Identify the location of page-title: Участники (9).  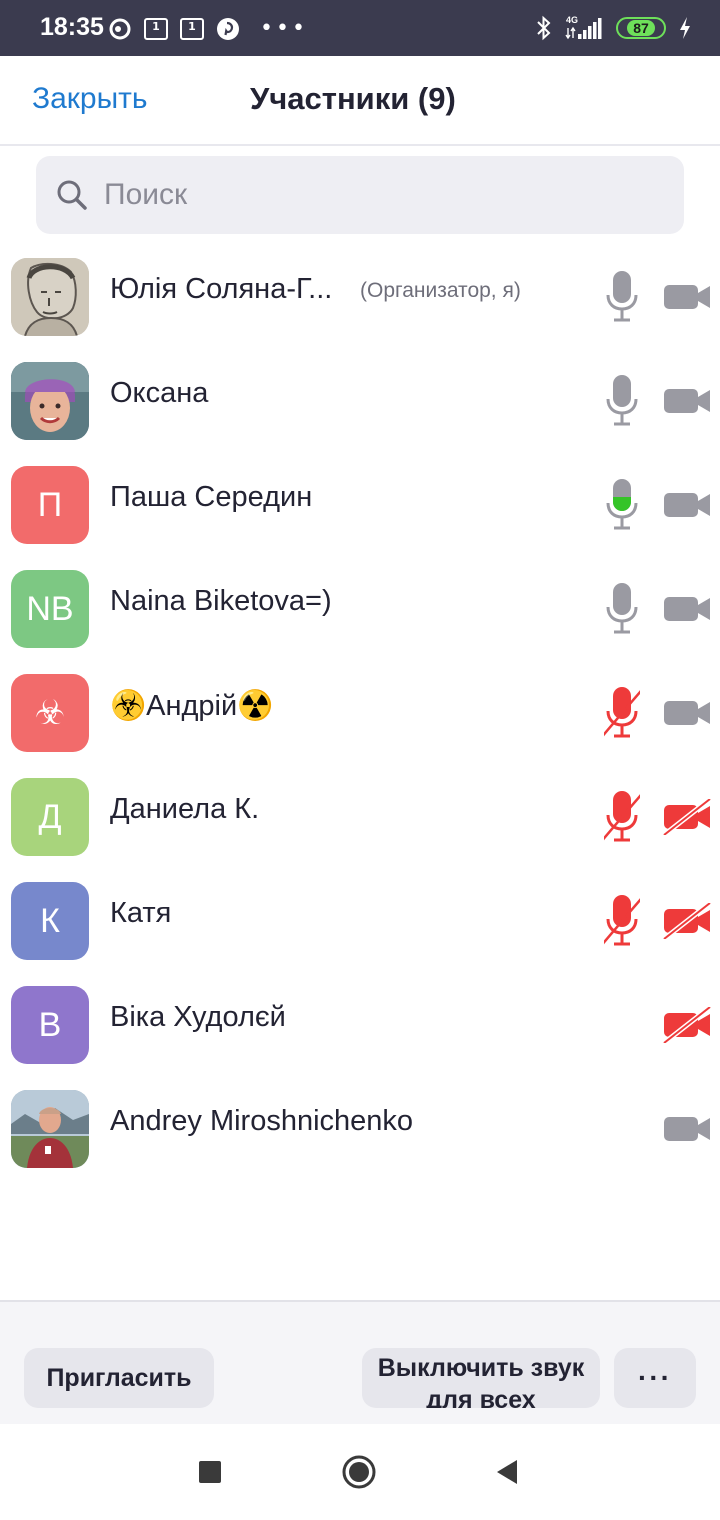
(353, 98).